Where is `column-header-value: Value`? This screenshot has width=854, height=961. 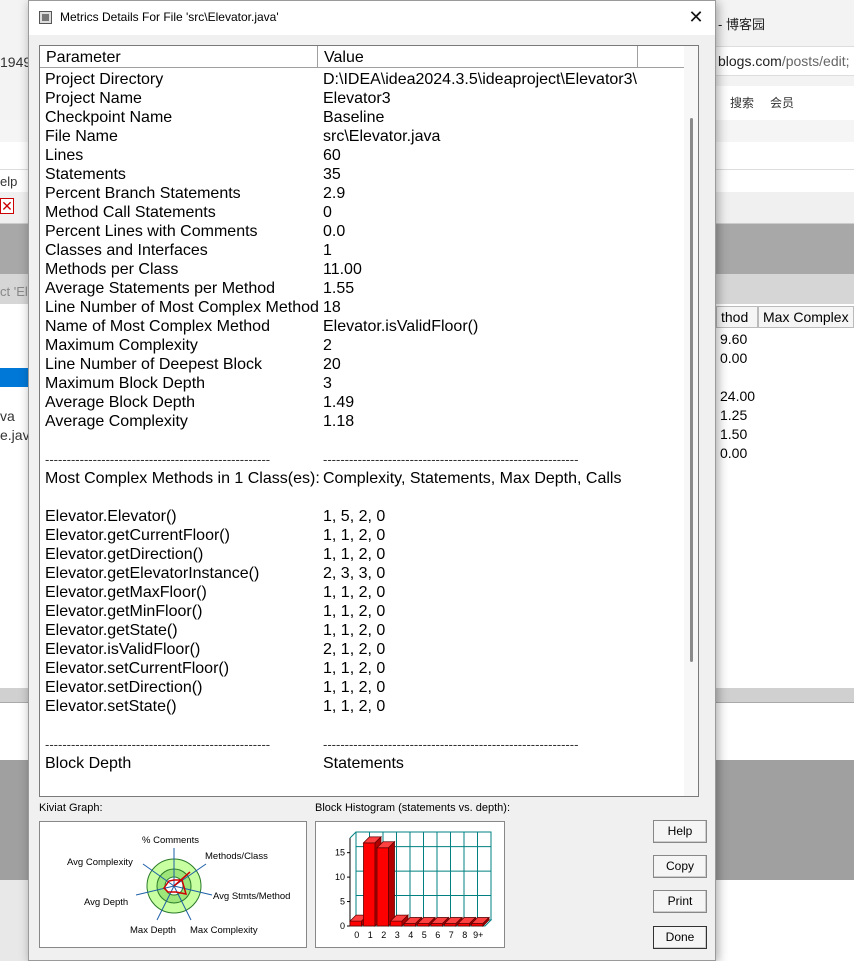 column-header-value: Value is located at coordinates (478, 57).